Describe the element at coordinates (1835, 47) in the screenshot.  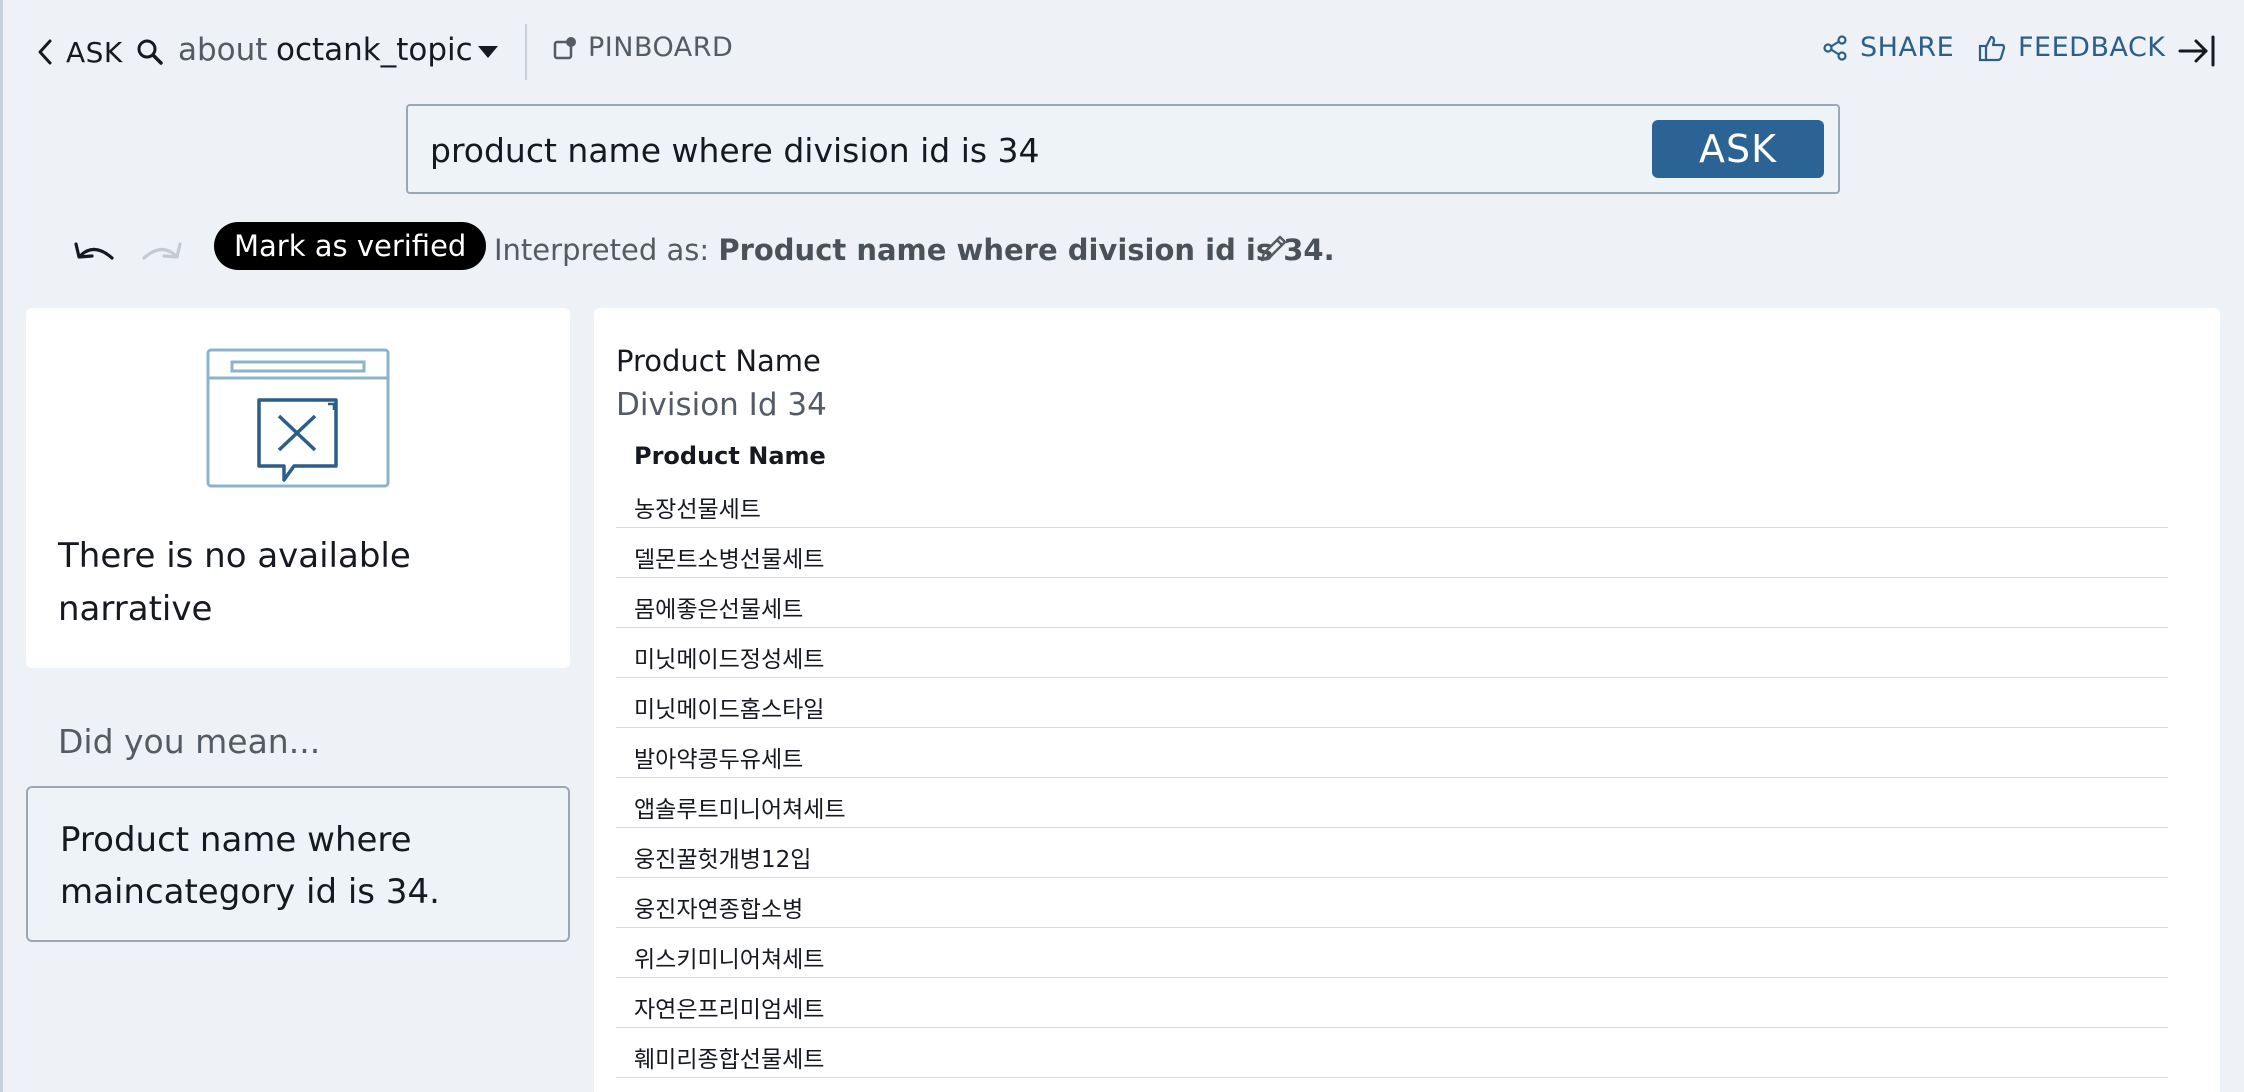
I see `share-icon` at that location.